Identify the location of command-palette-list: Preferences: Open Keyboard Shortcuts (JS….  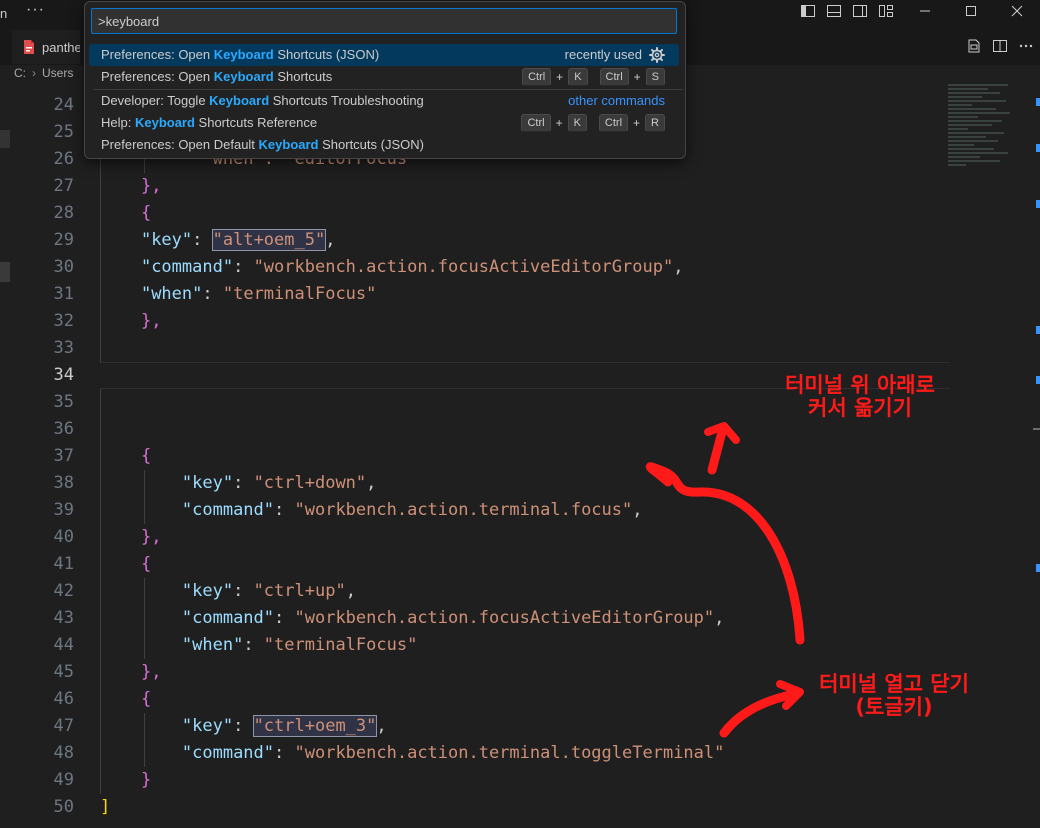
(386, 100).